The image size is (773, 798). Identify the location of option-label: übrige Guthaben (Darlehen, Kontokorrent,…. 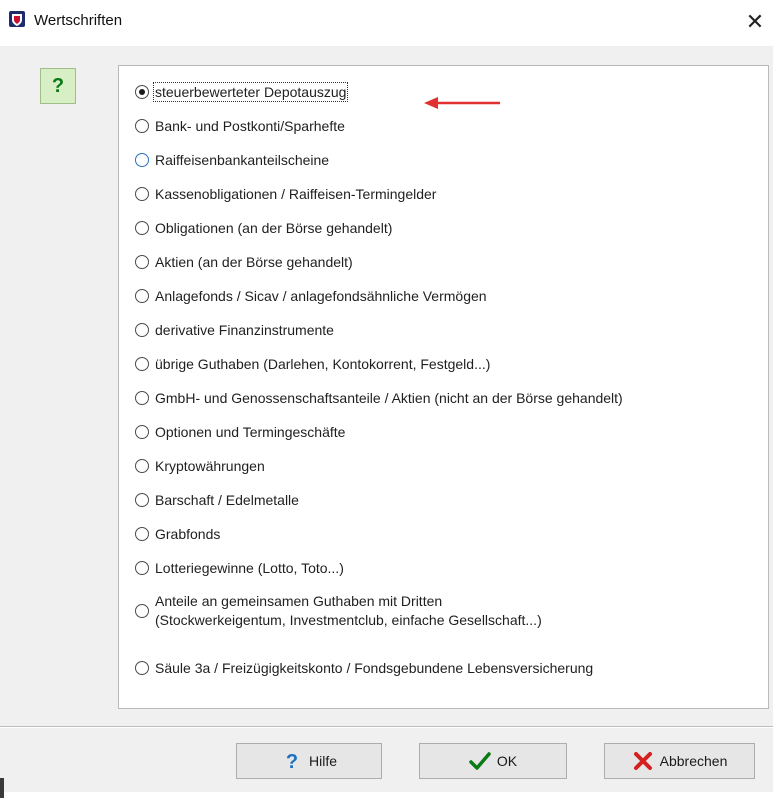
(323, 364).